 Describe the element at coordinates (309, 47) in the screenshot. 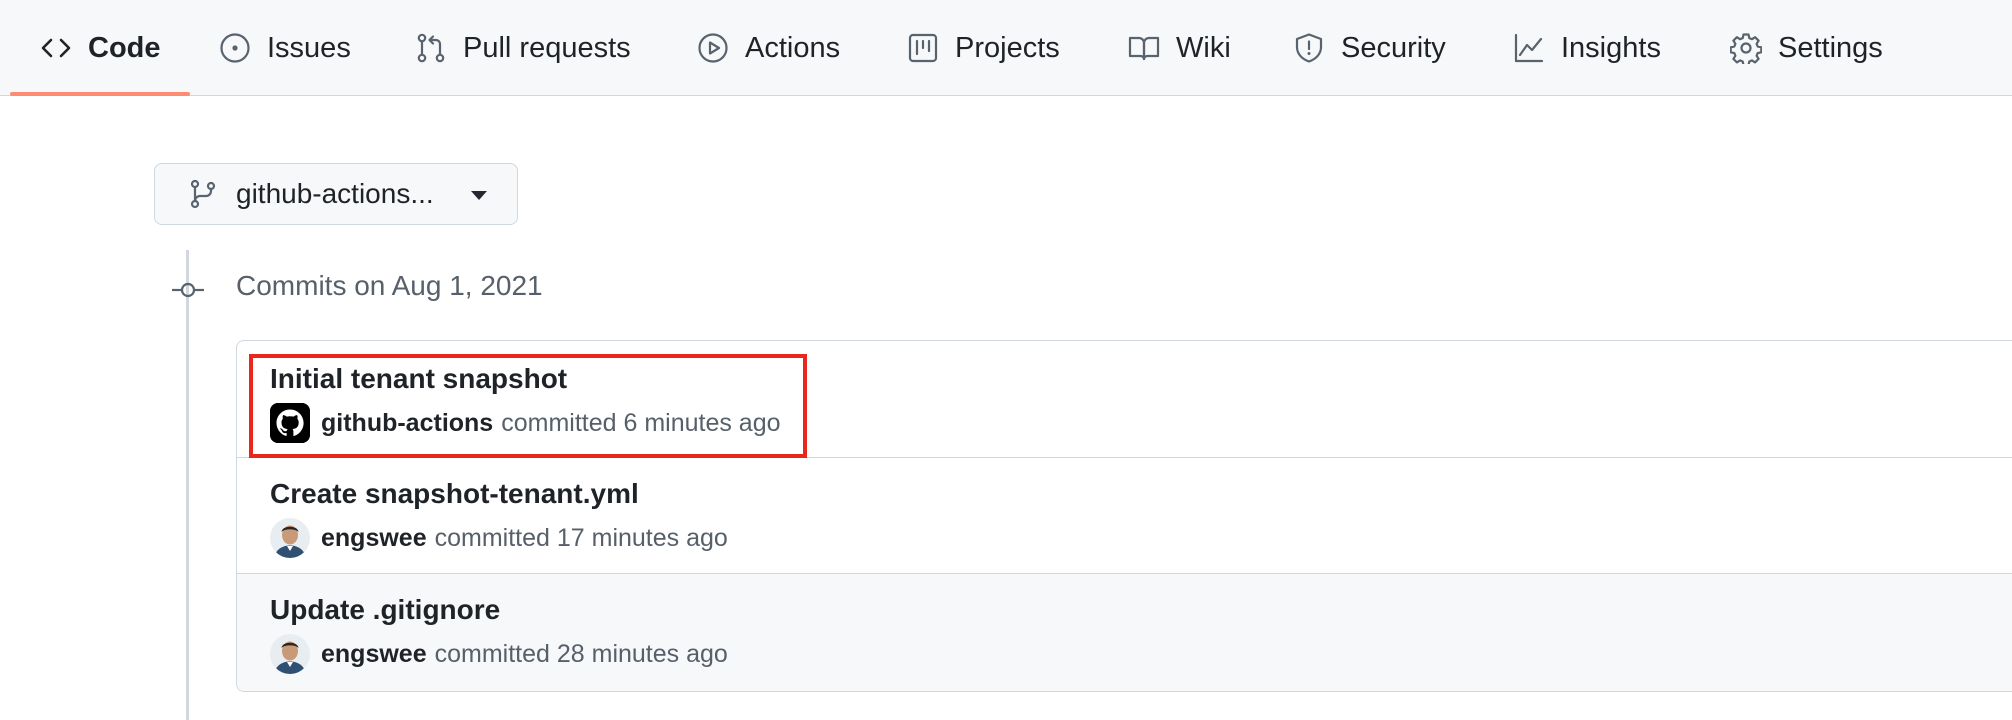

I see `tab-label: Issues` at that location.